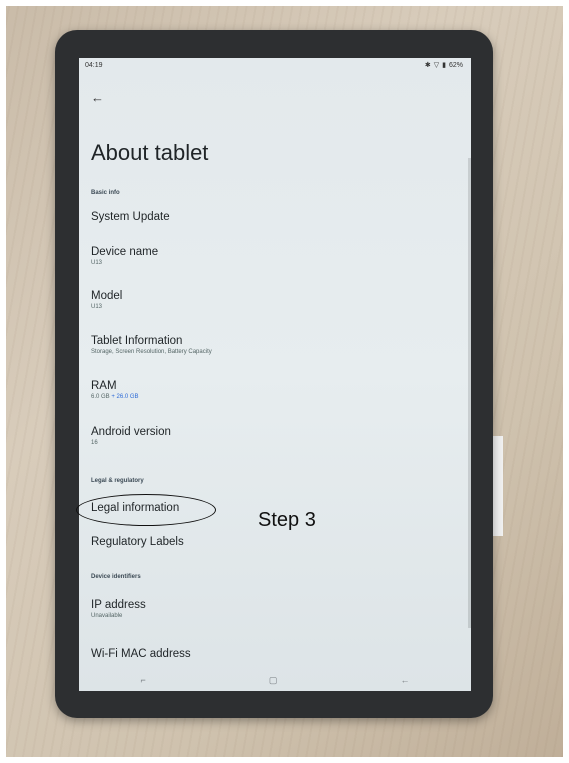 The height and width of the screenshot is (763, 569). I want to click on item-title: System Update, so click(130, 217).